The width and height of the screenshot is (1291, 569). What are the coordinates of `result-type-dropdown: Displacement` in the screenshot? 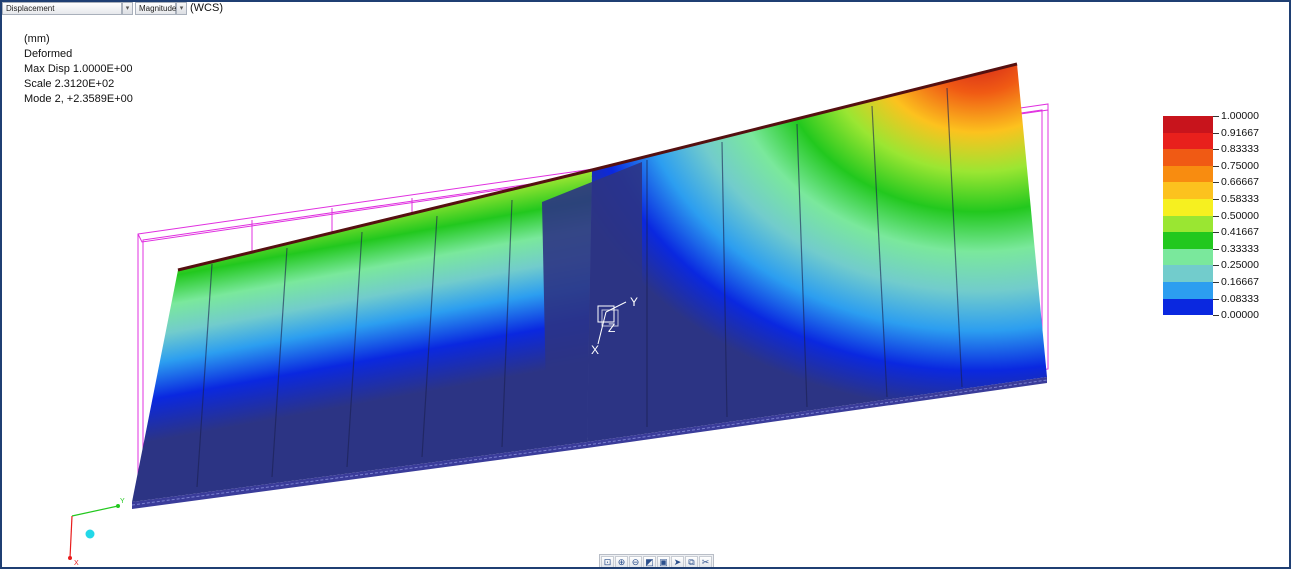 It's located at (62, 8).